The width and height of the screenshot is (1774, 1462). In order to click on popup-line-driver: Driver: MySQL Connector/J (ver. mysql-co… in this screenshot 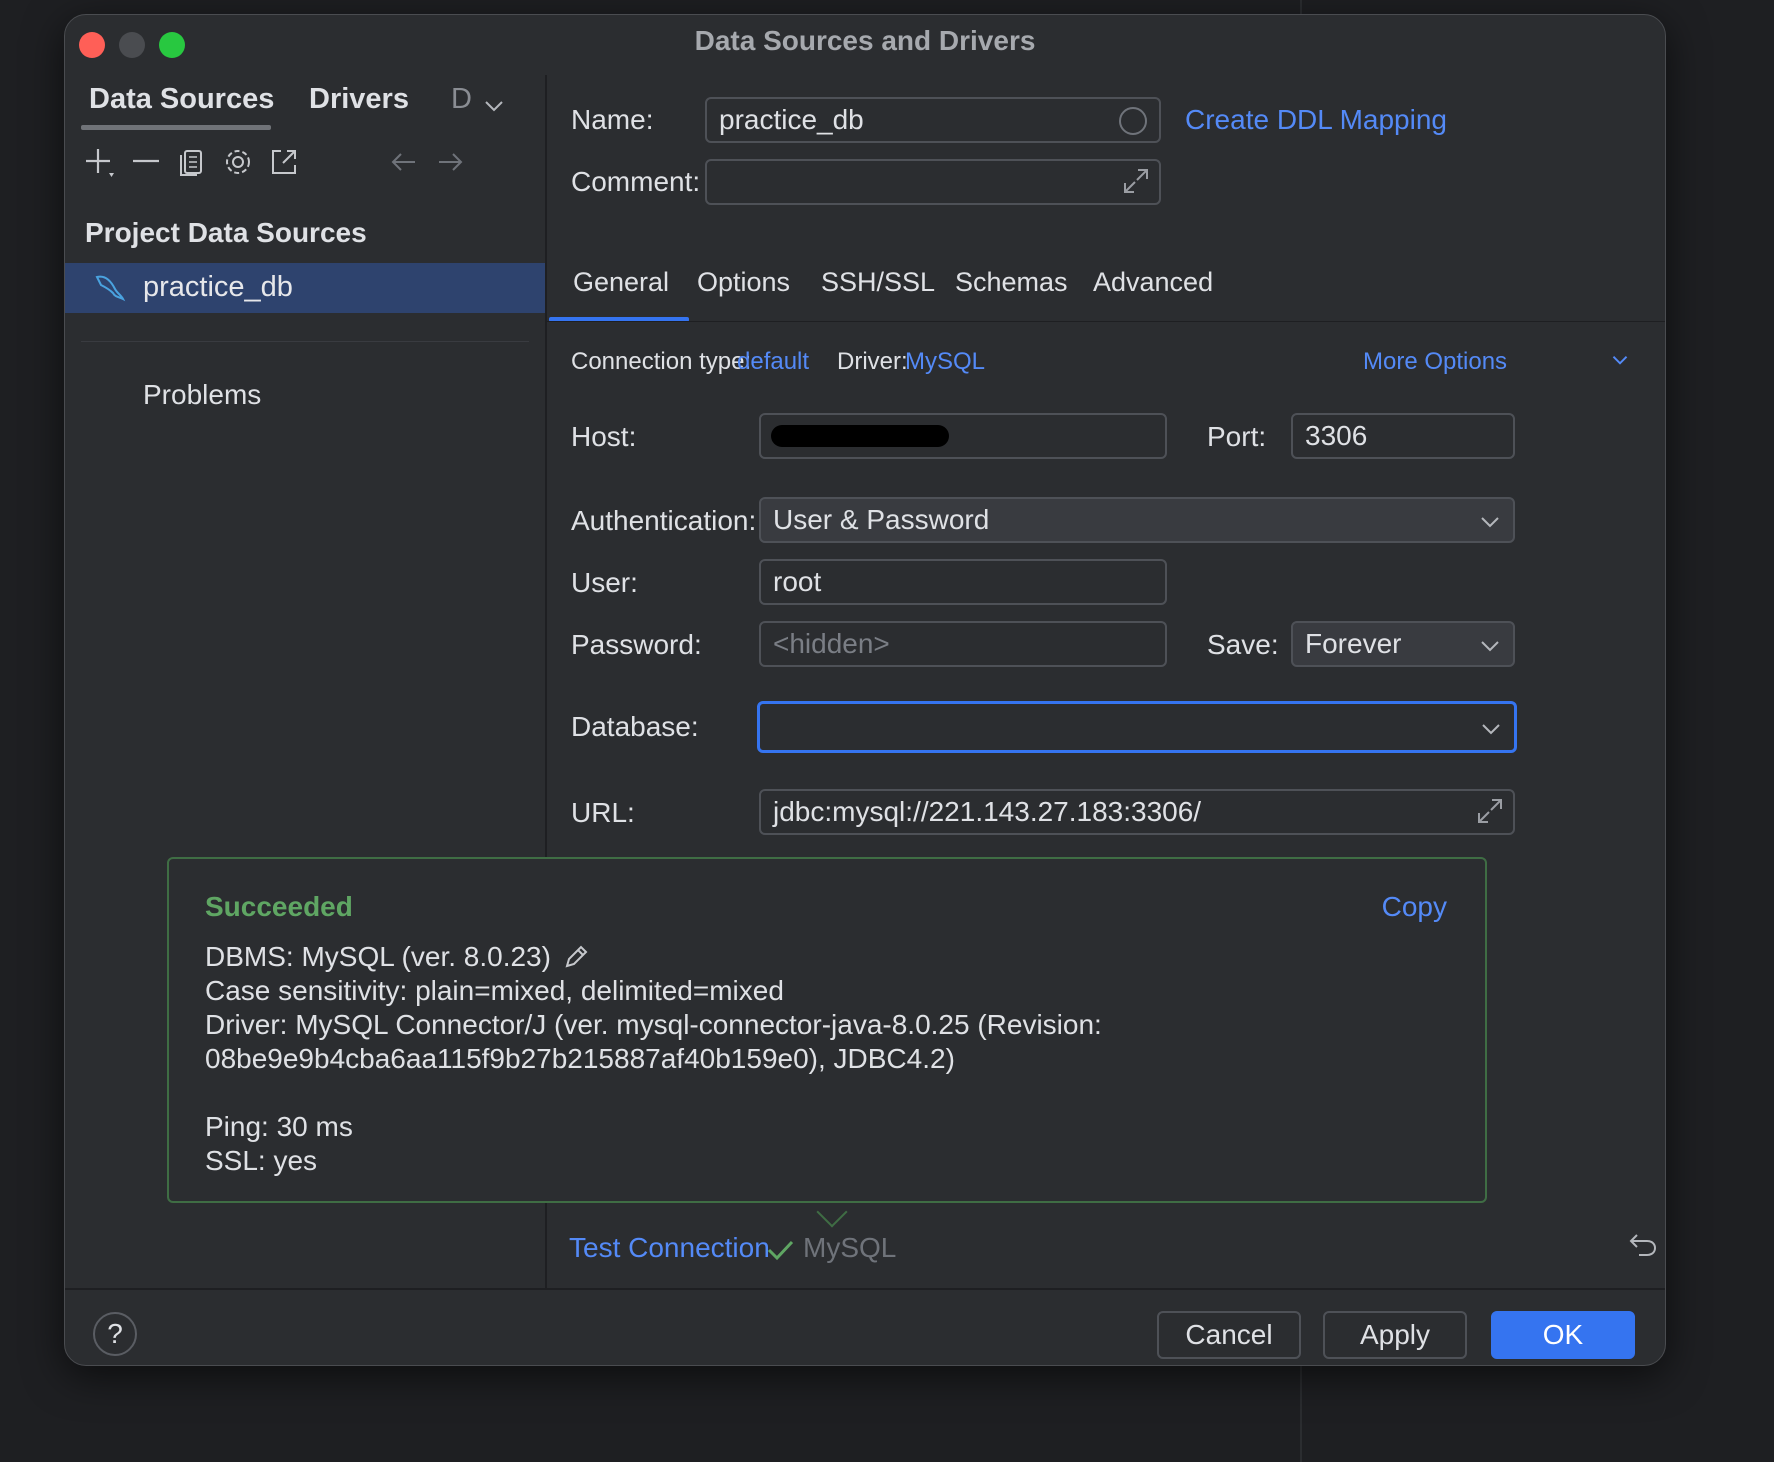, I will do `click(653, 1024)`.